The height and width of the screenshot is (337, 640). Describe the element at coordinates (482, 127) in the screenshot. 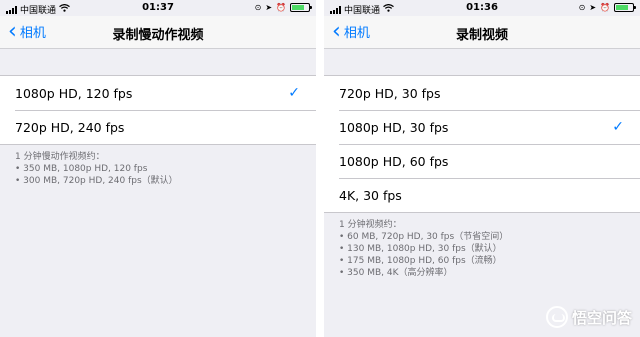

I see `format-option-1080p-30: 1080p HD, 30 fps ✓` at that location.